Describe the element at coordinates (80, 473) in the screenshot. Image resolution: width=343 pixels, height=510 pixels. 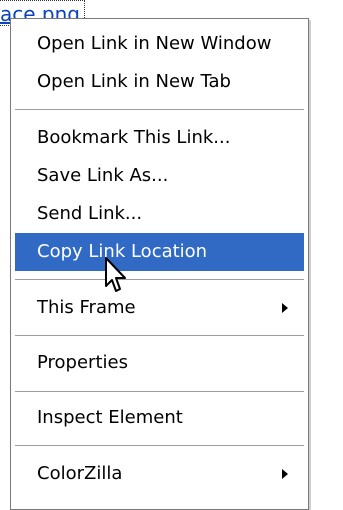
I see `menu-item-label: ColorZilla` at that location.